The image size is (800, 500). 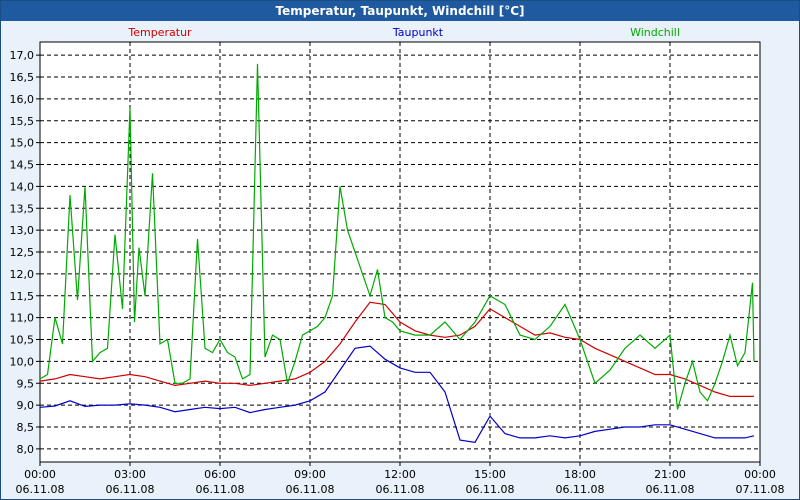 I want to click on y-tick-label: 14,5, so click(x=22, y=165).